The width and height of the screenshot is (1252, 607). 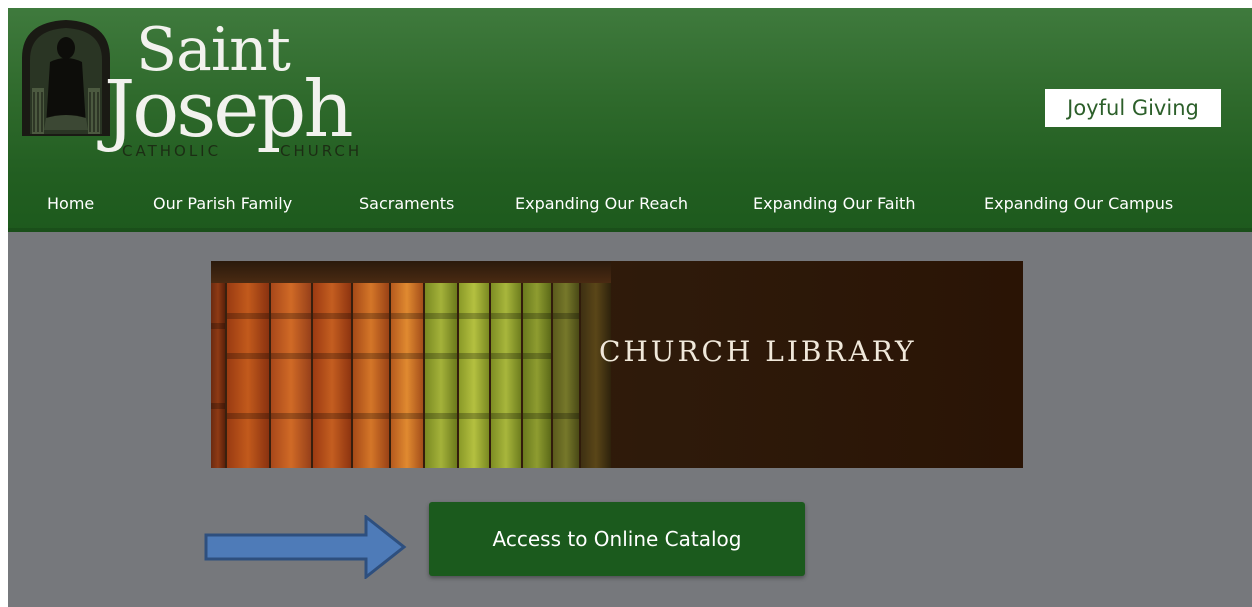 What do you see at coordinates (834, 204) in the screenshot?
I see `nav-item-expanding-our-faith: Expanding Our Faith` at bounding box center [834, 204].